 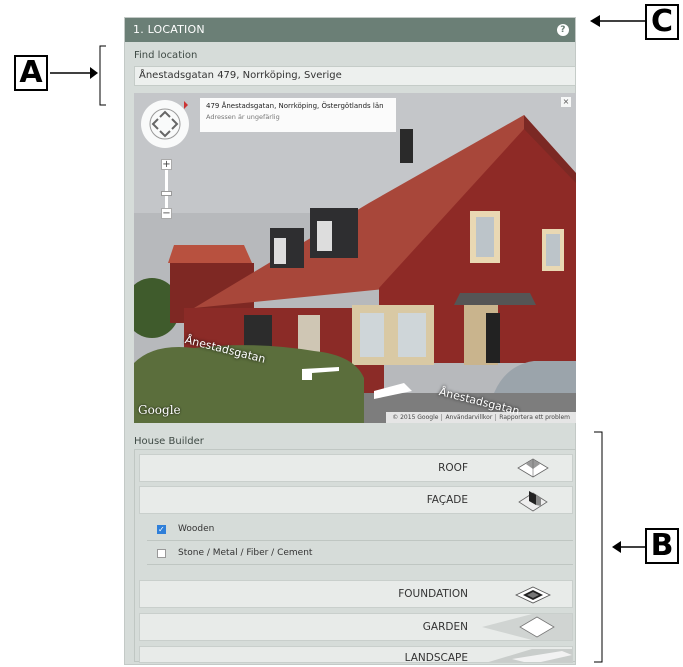 I want to click on house-builder-label: House Builder, so click(x=169, y=441).